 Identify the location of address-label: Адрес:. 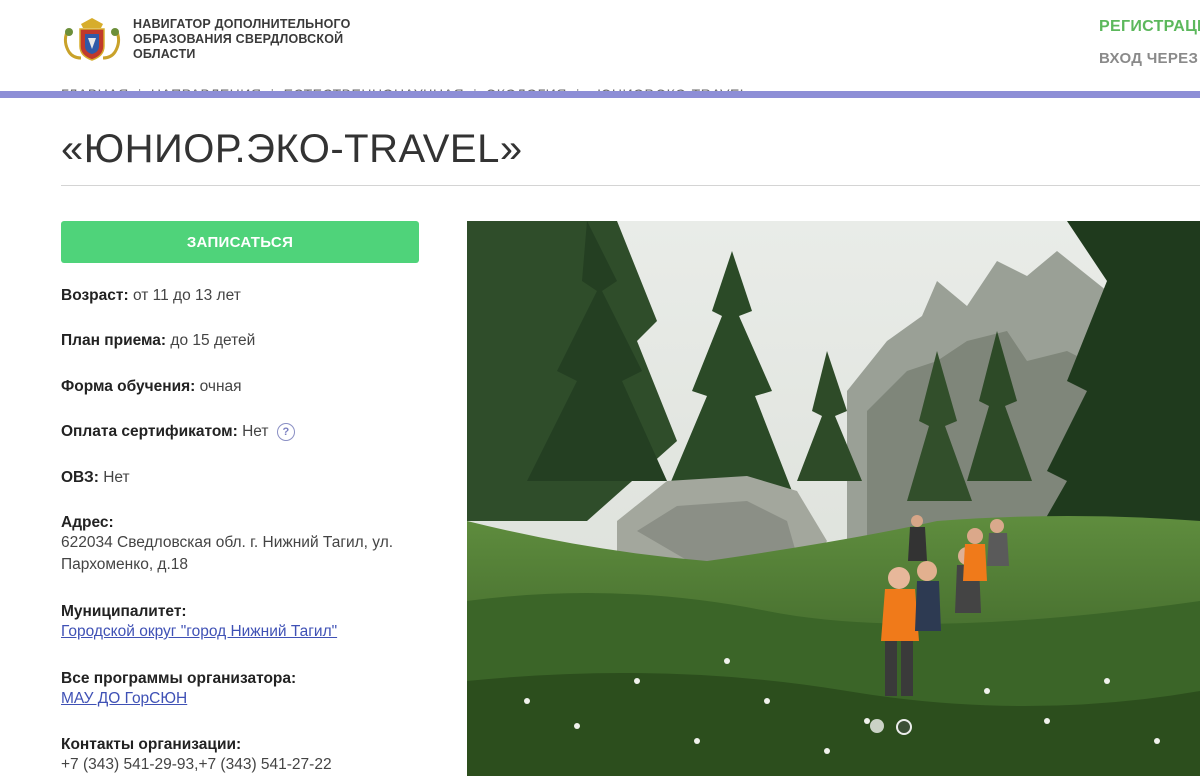
(87, 522).